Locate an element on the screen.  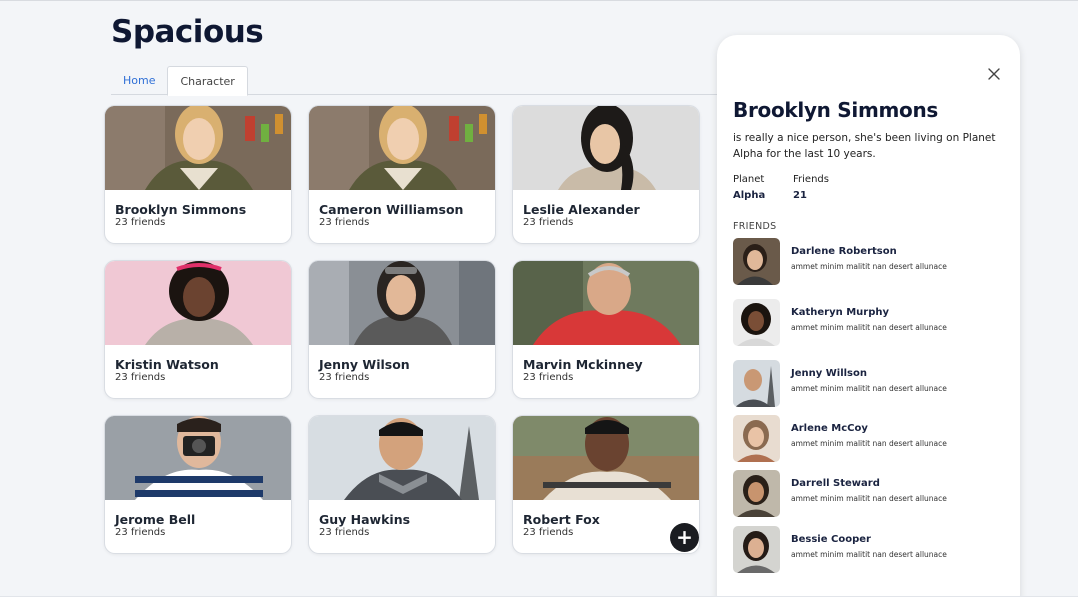
tab-home: Home is located at coordinates (139, 80).